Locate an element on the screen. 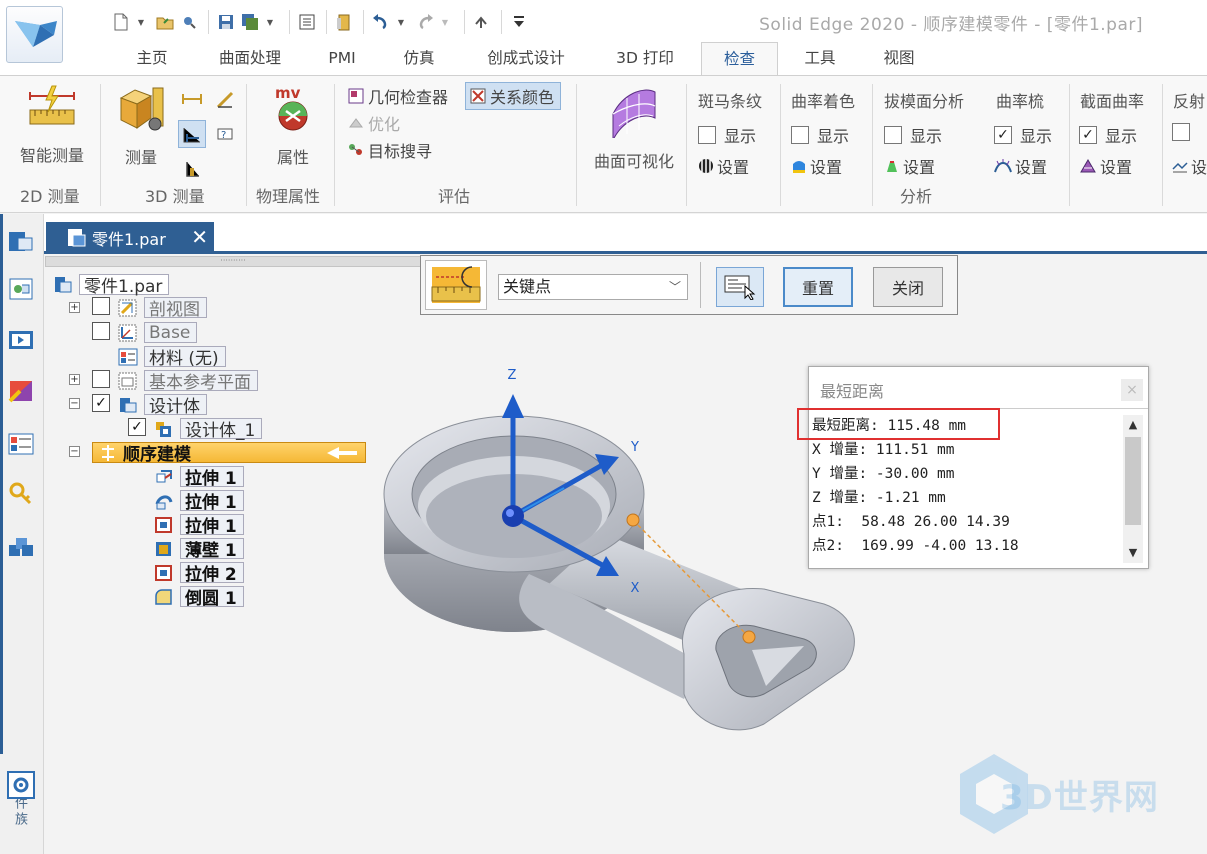  smart-measure-button: 智能测量 is located at coordinates (52, 125).